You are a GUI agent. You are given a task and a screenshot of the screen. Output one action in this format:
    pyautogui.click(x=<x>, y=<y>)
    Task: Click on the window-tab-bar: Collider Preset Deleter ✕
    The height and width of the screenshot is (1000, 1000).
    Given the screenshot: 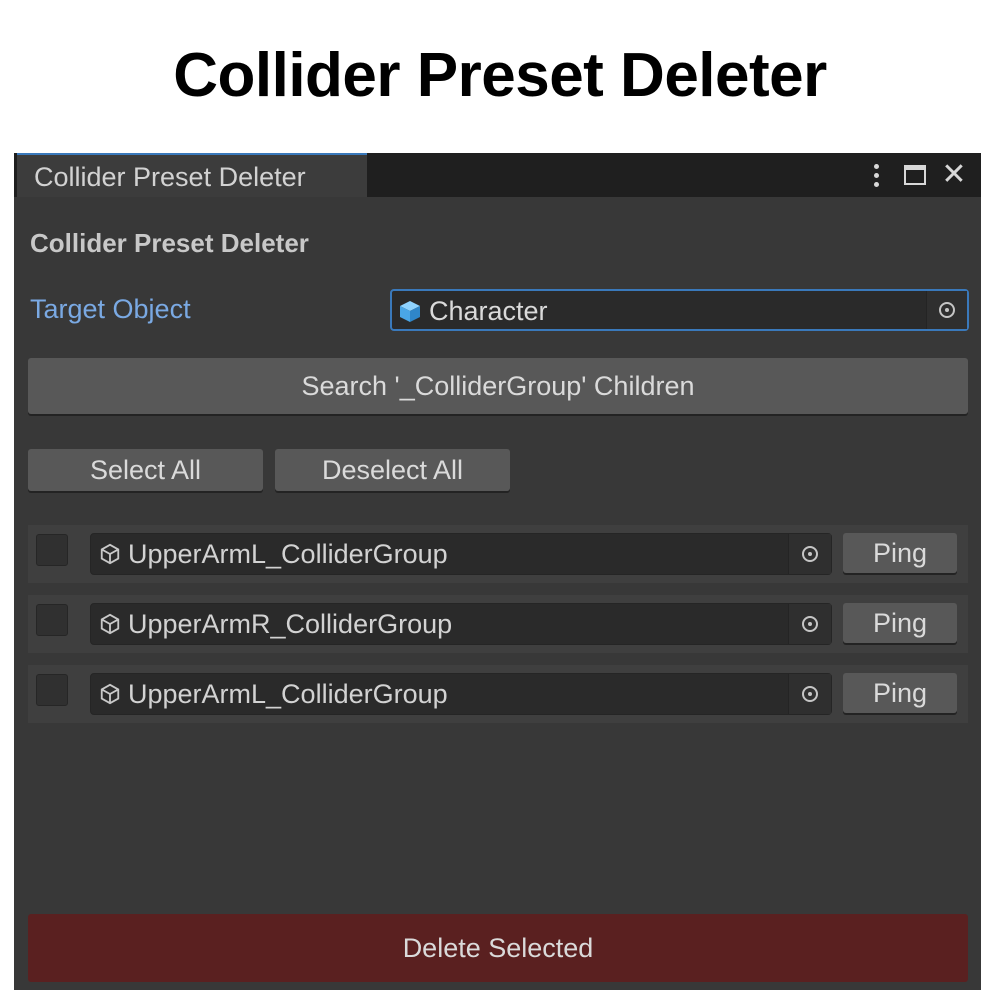 What is the action you would take?
    pyautogui.click(x=497, y=175)
    